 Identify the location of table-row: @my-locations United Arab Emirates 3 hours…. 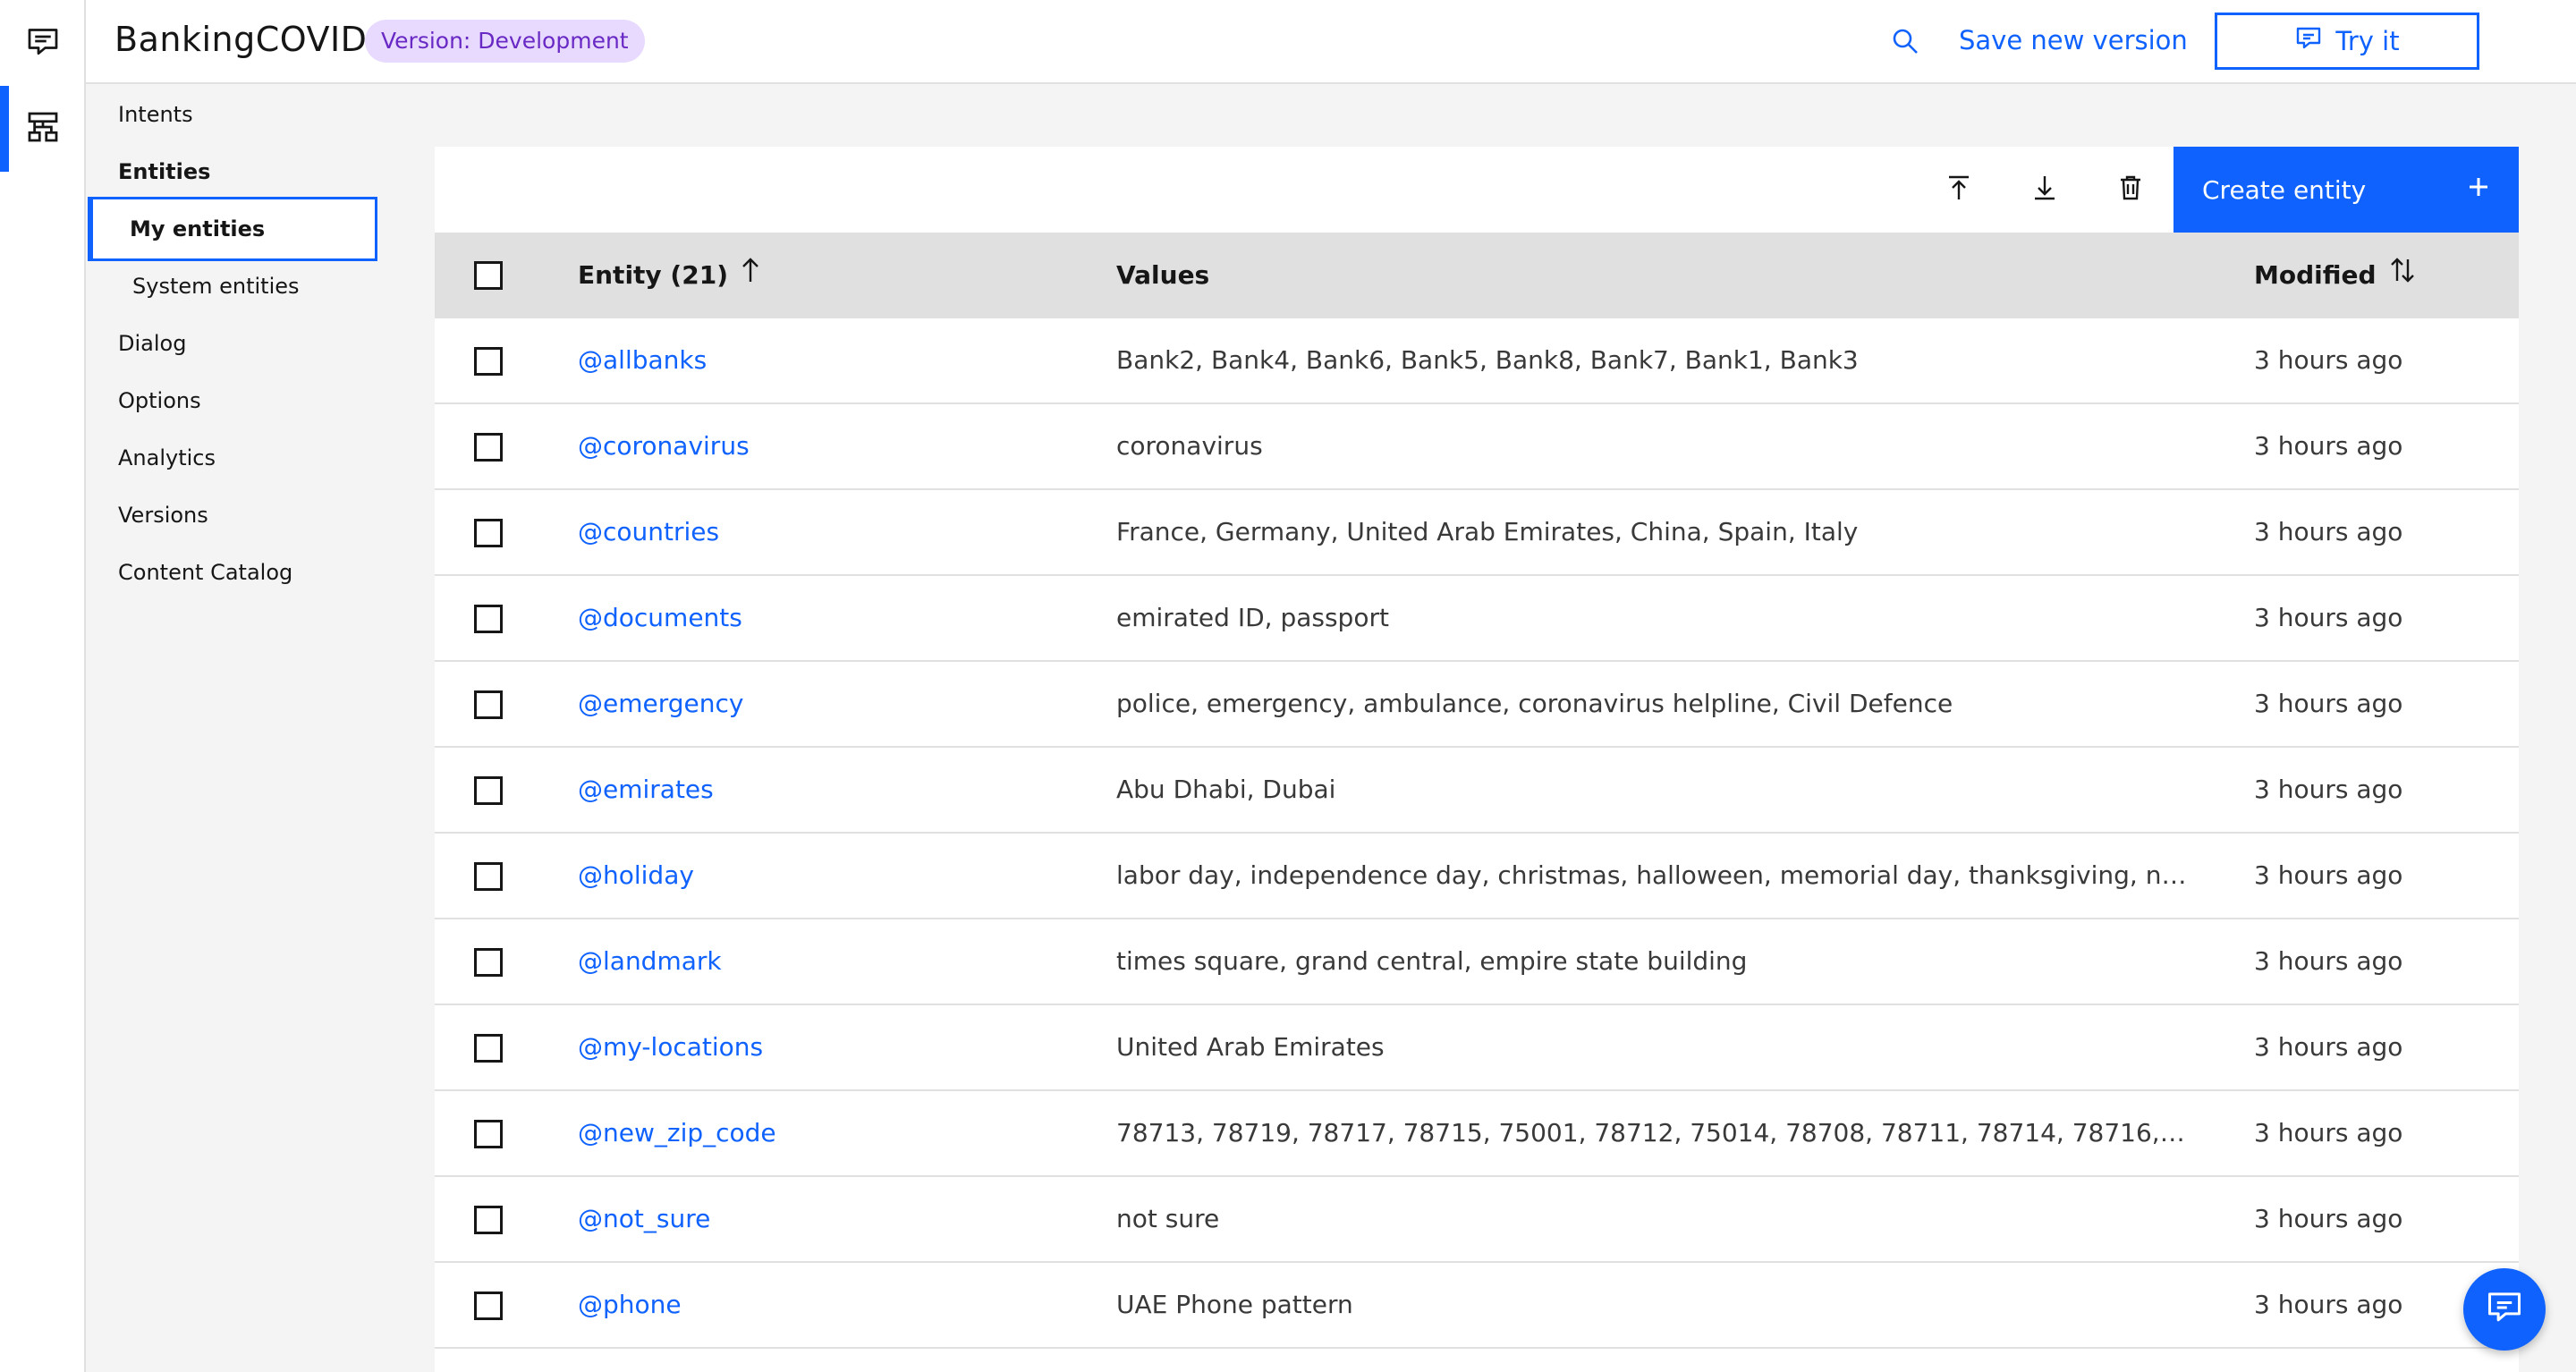
(1477, 1048).